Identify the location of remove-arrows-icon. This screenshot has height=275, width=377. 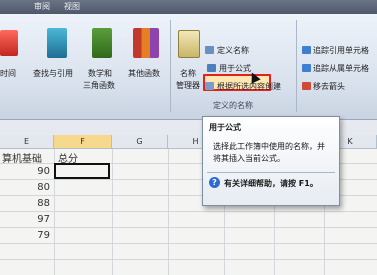
(306, 86).